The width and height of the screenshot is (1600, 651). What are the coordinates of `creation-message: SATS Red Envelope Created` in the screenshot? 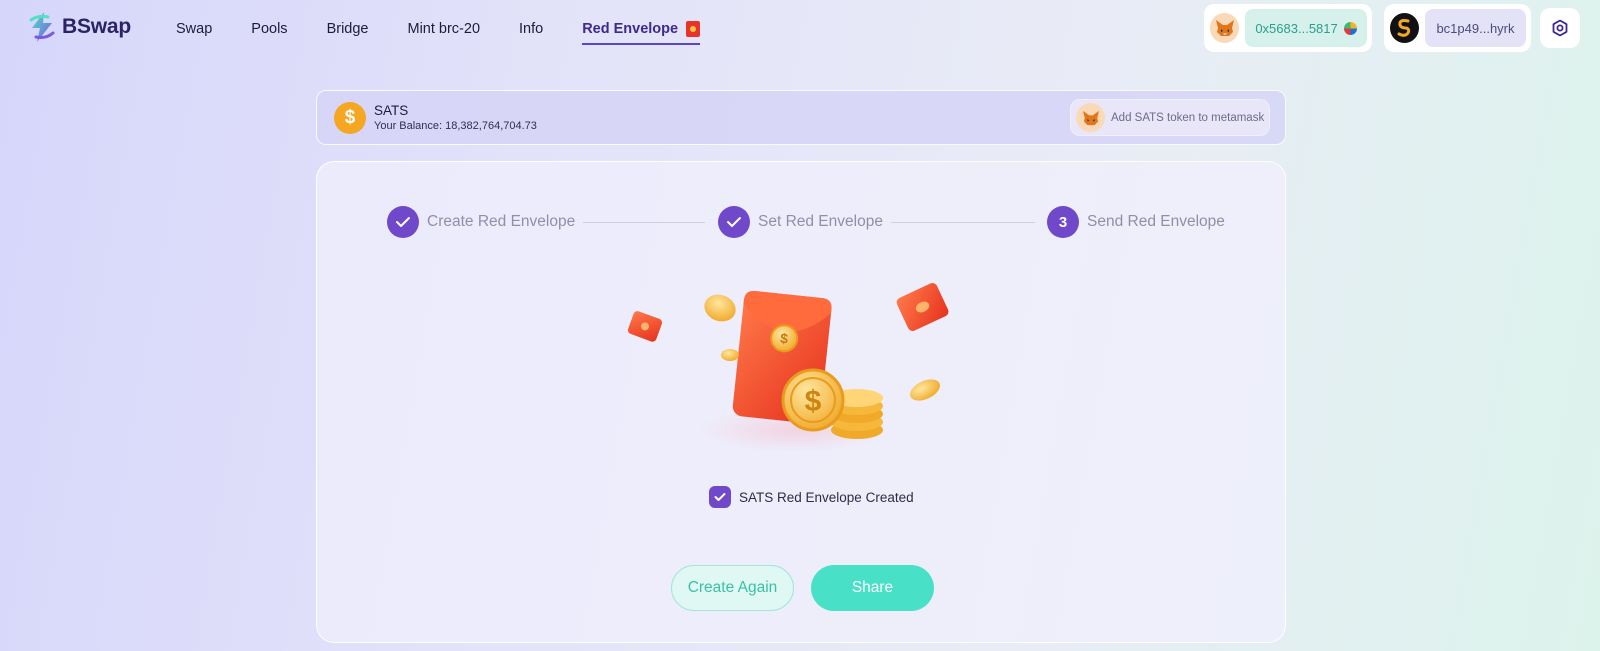 It's located at (826, 497).